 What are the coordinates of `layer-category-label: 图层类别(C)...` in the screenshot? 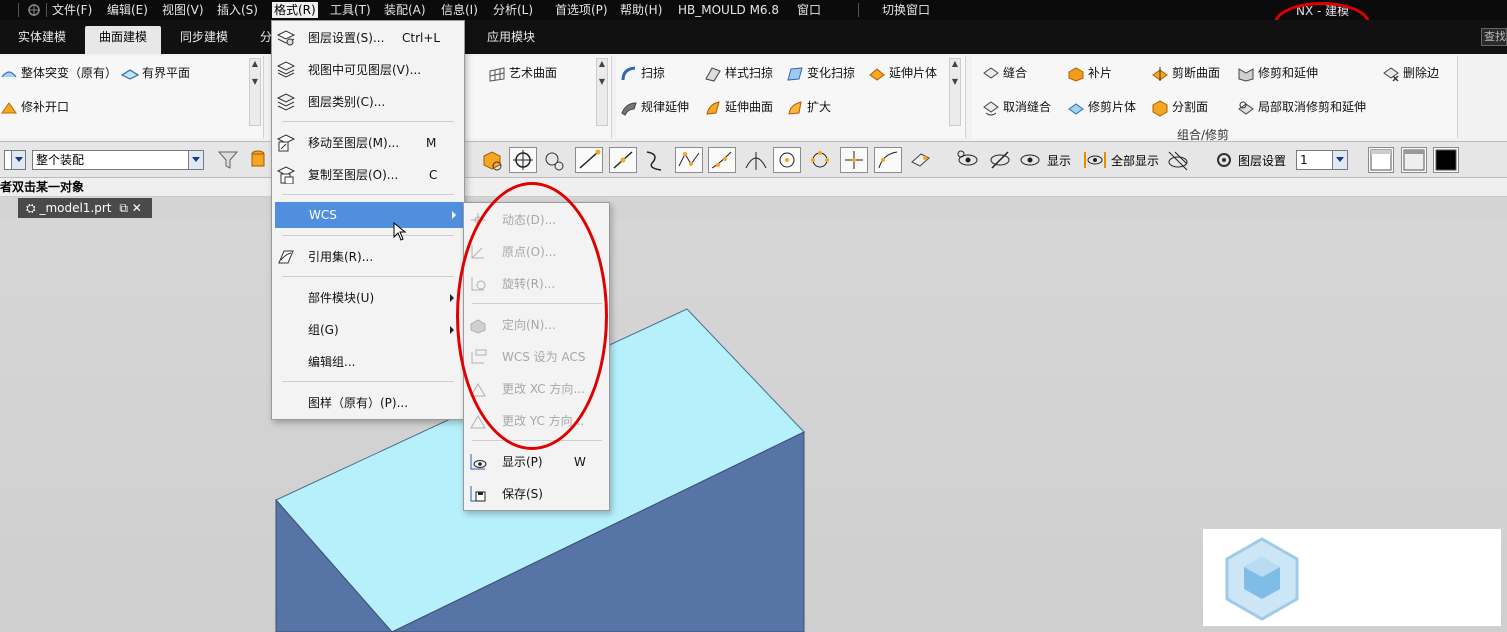 It's located at (347, 102).